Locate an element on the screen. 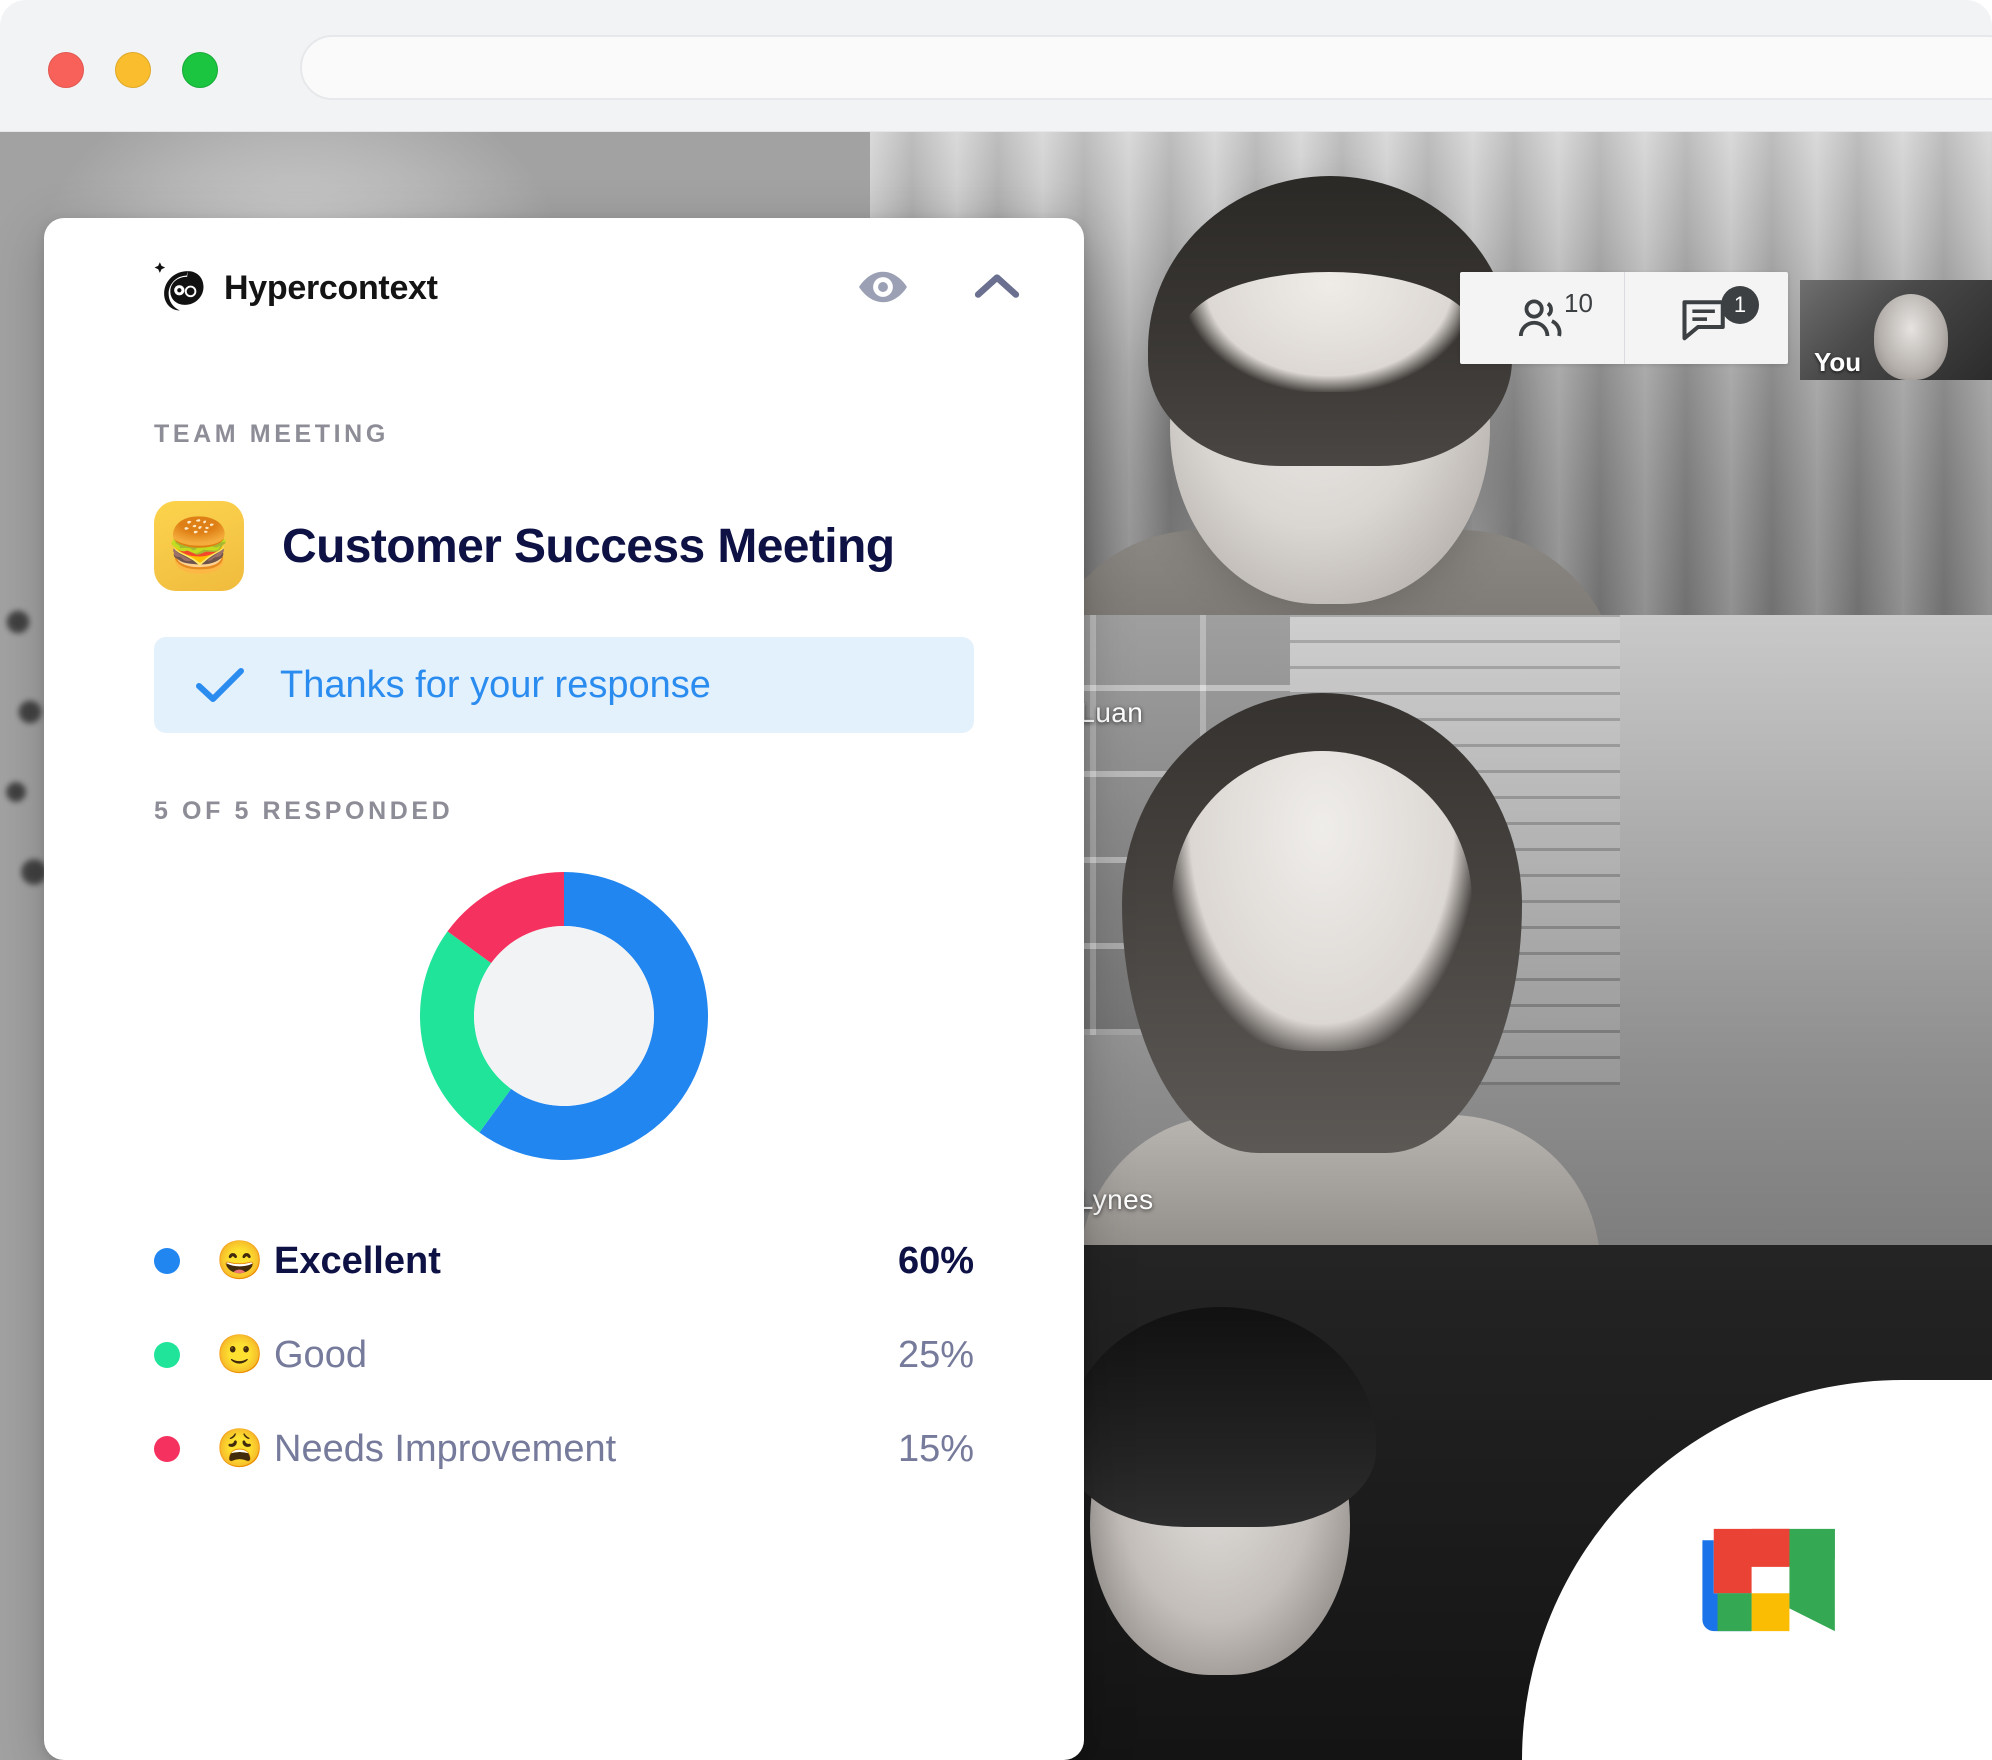 The height and width of the screenshot is (1760, 1992). address-bar is located at coordinates (1146, 67).